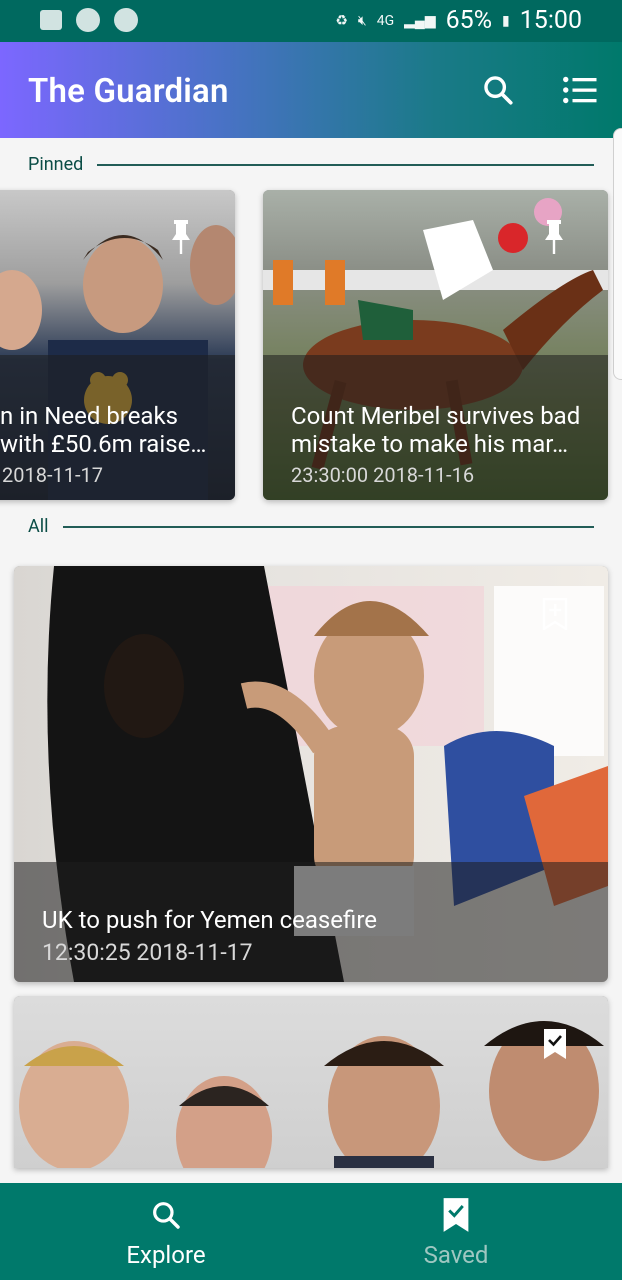  Describe the element at coordinates (456, 1255) in the screenshot. I see `nav-saved-label: Saved` at that location.